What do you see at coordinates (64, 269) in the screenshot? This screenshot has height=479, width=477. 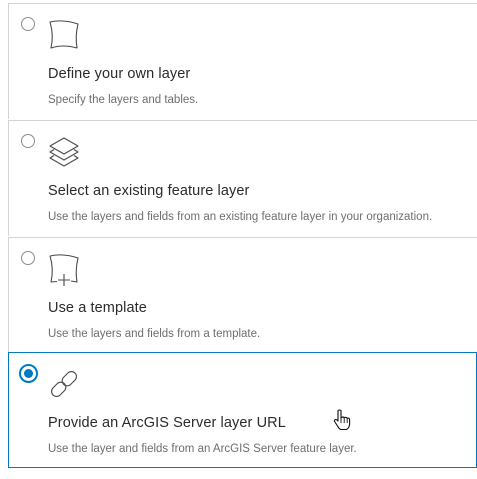 I see `layer-add-icon` at bounding box center [64, 269].